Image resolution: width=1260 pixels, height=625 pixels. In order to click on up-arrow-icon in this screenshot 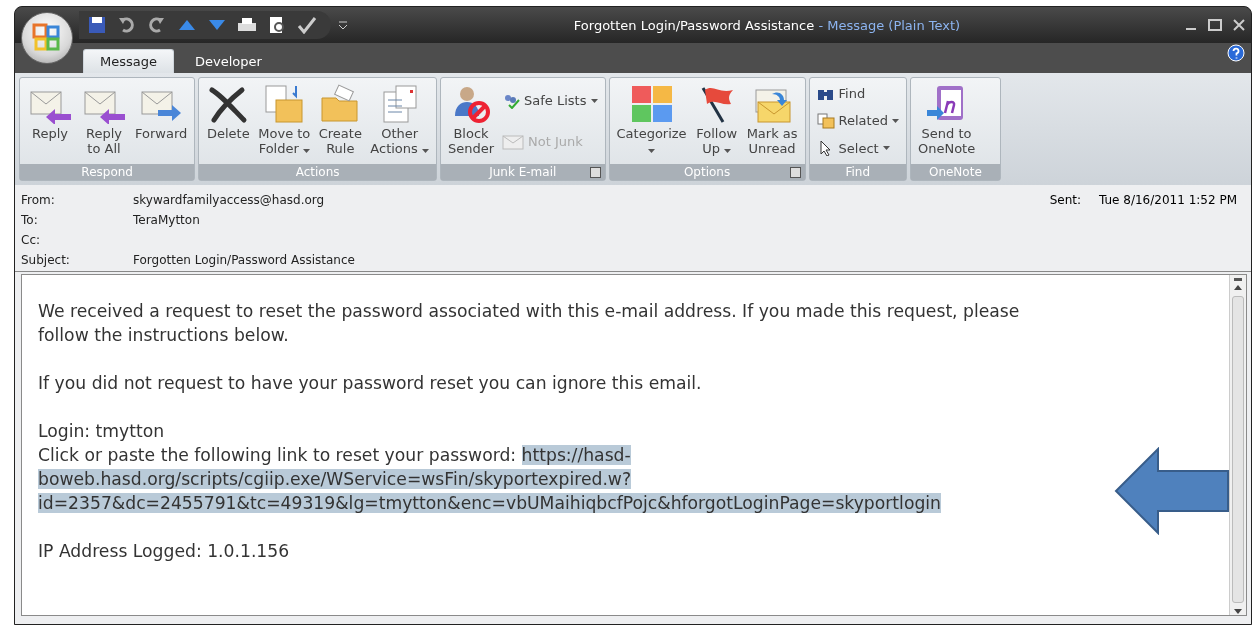, I will do `click(187, 25)`.